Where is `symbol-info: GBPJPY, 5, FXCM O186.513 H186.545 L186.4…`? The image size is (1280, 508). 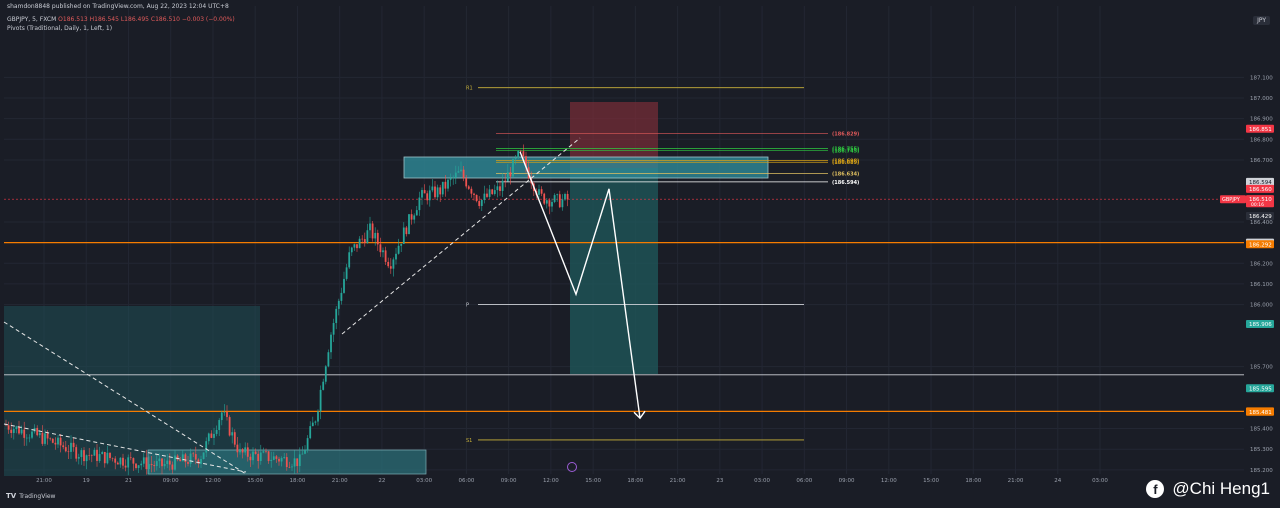
symbol-info: GBPJPY, 5, FXCM O186.513 H186.545 L186.4… is located at coordinates (121, 19).